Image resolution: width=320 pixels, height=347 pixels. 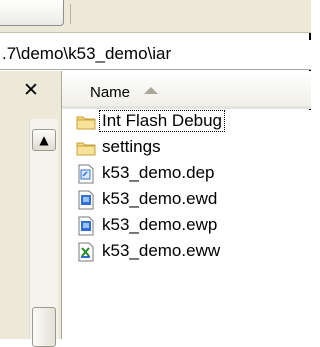 I want to click on sidebar-scrollbar: ▲, so click(x=43, y=233).